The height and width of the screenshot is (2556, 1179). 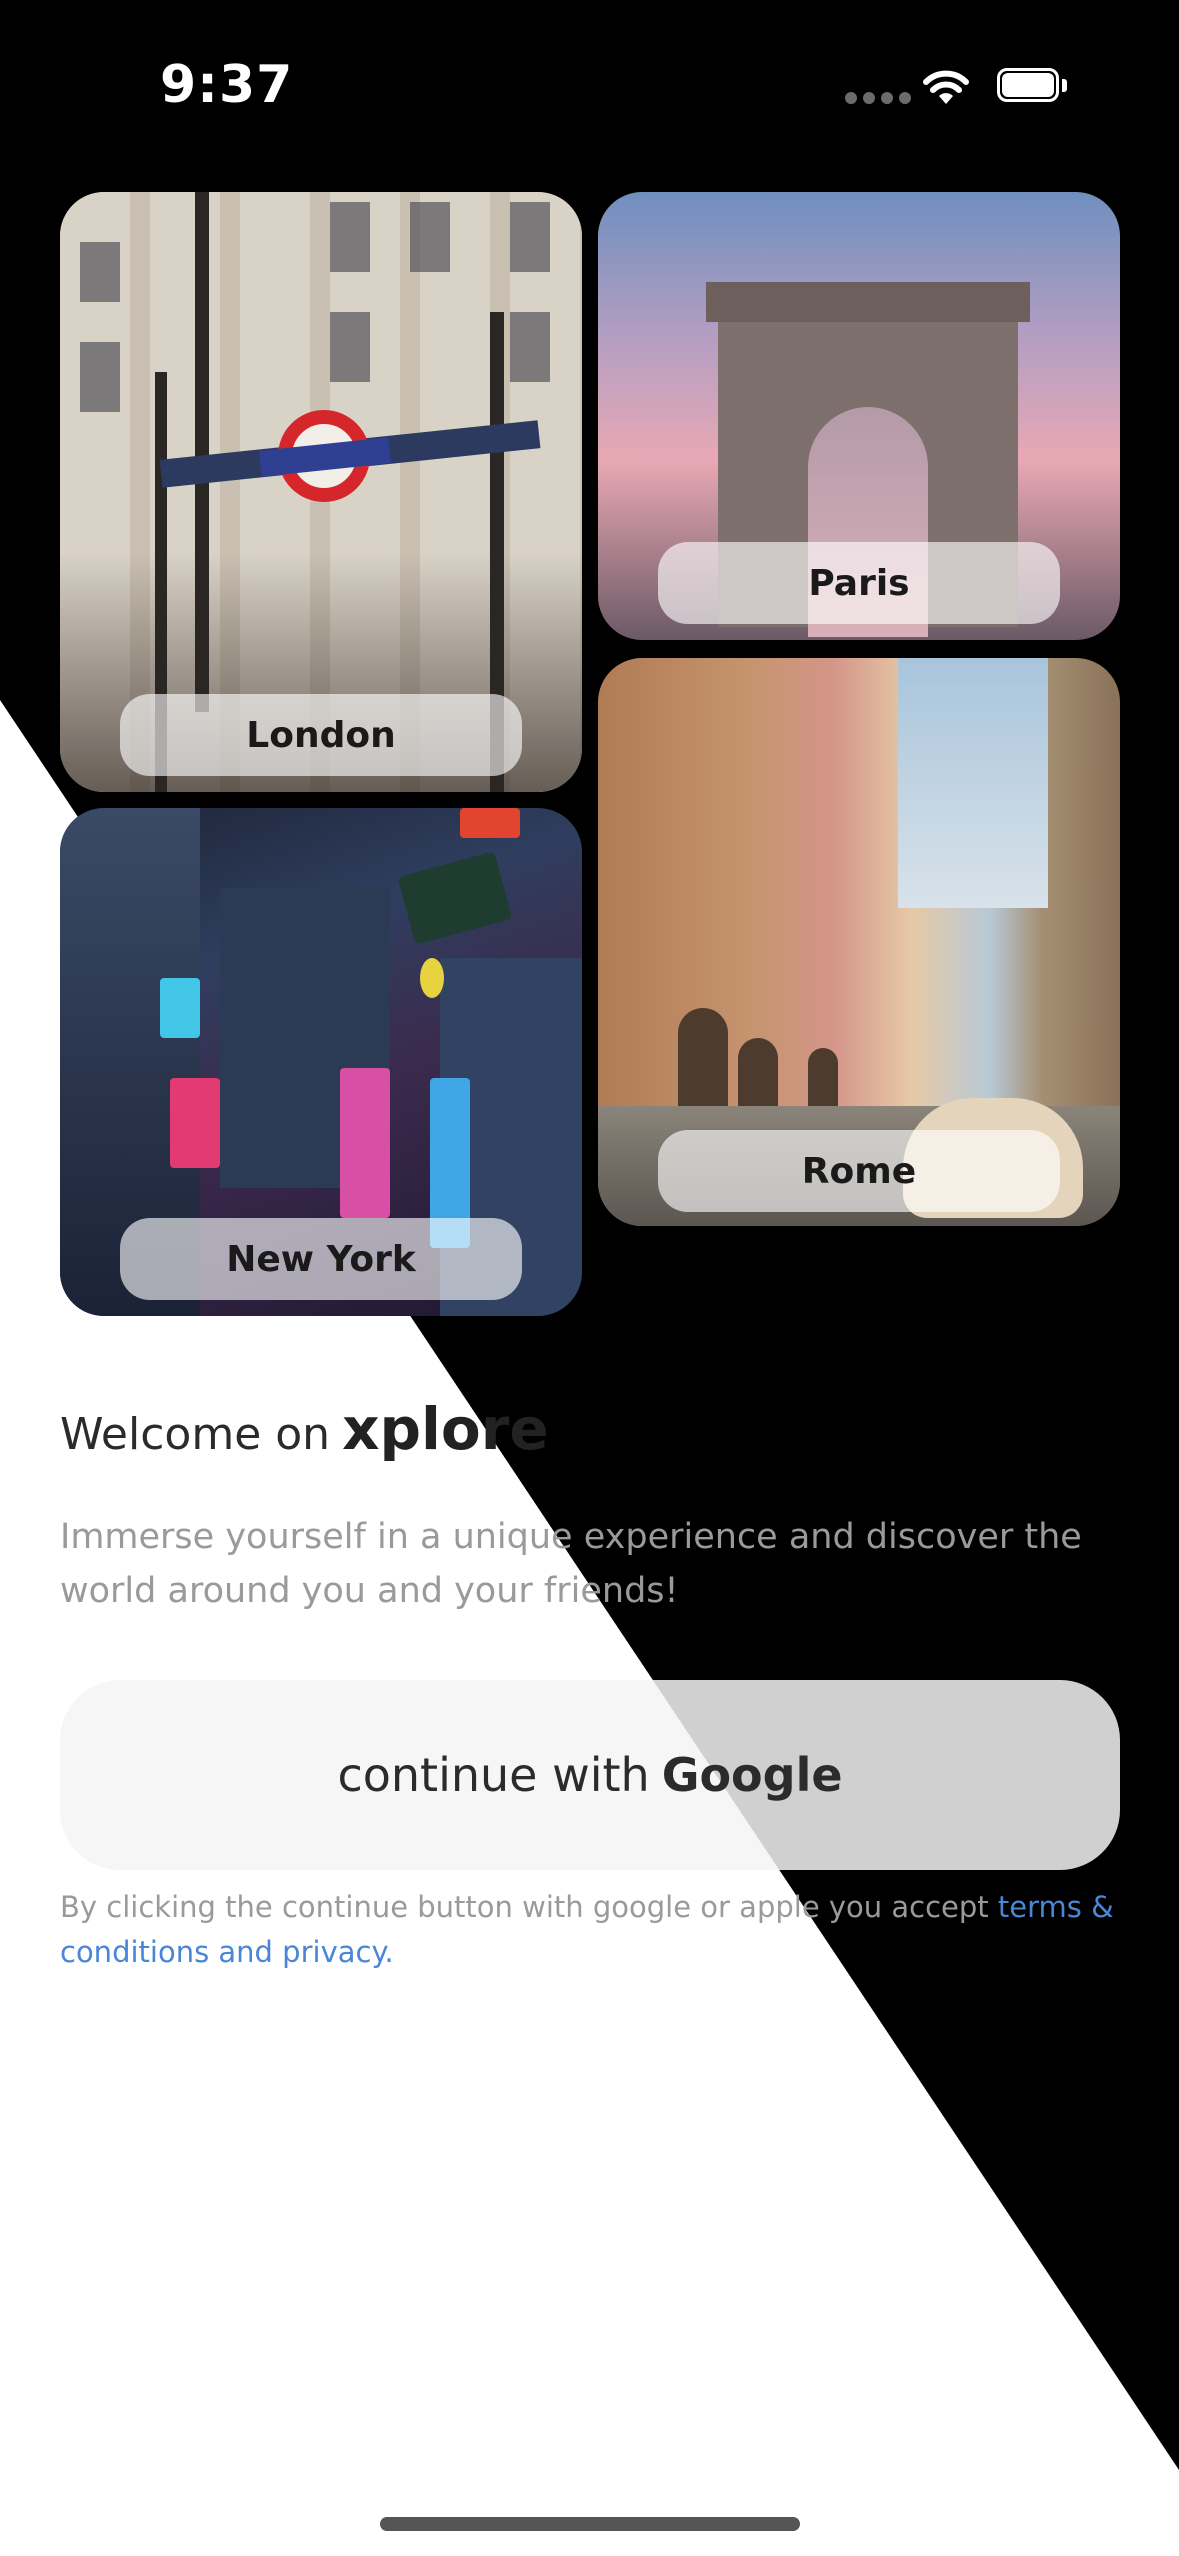 I want to click on battery-icon, so click(x=1033, y=87).